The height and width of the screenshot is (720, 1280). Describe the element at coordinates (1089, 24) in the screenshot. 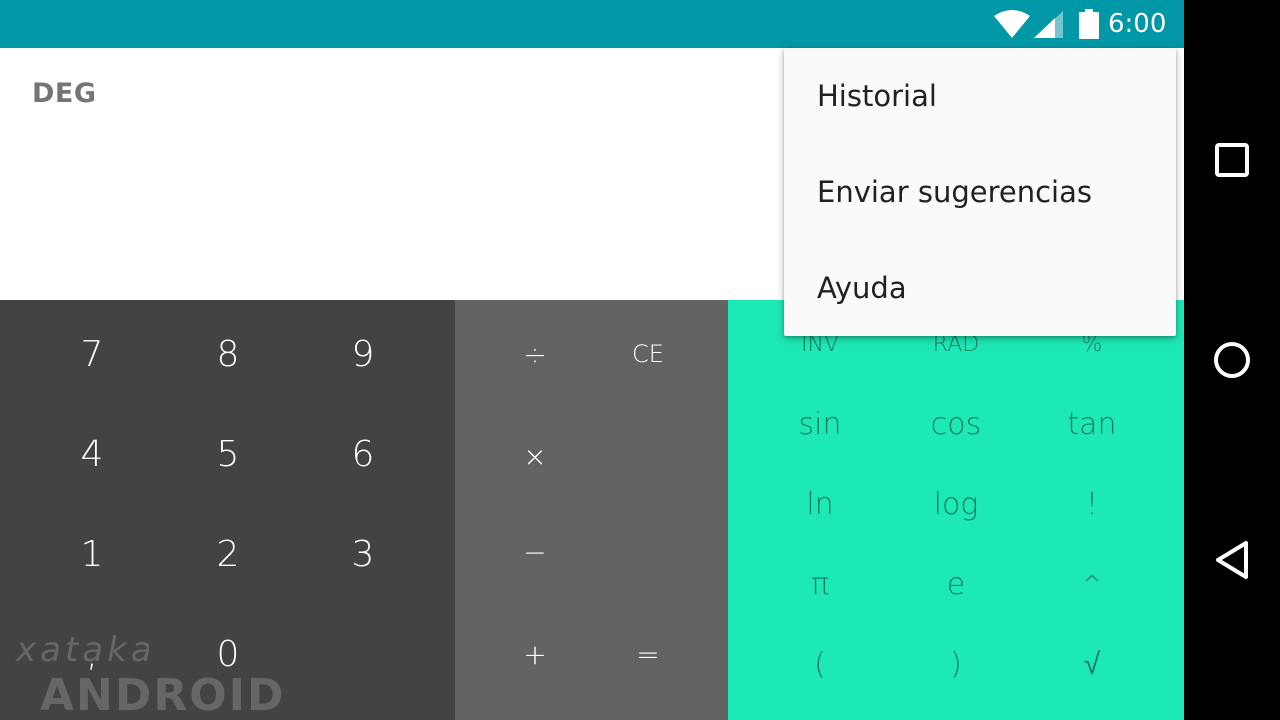

I see `battery-icon` at that location.